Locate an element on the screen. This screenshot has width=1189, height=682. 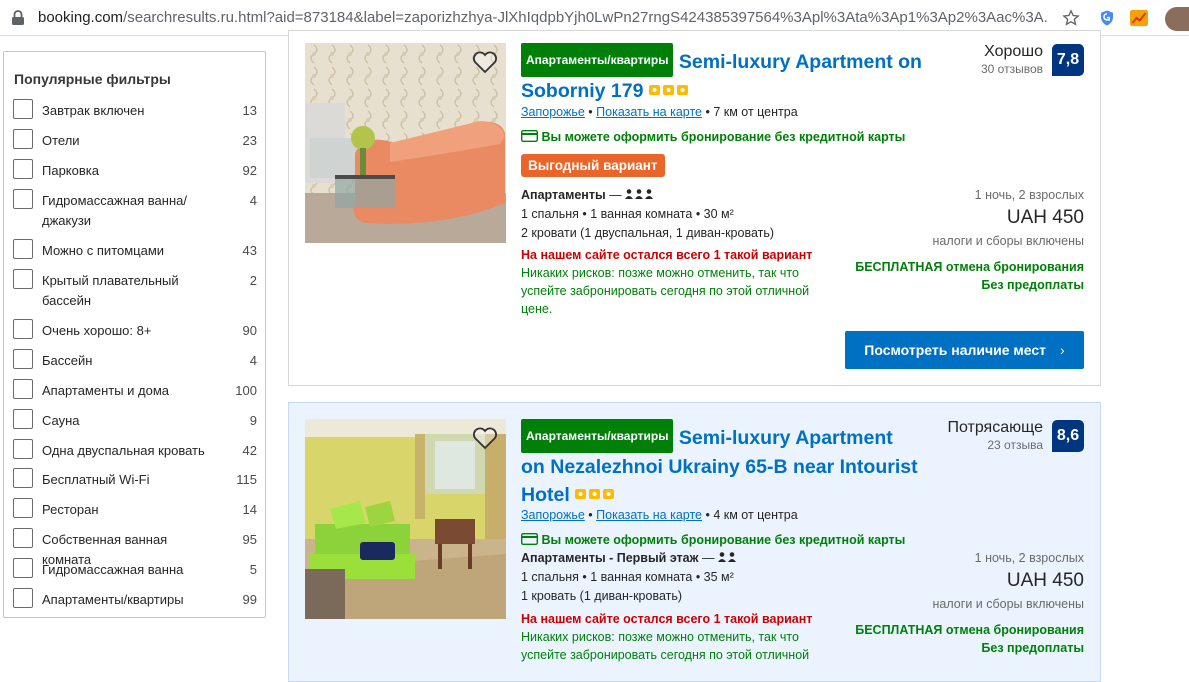
filter-count: 99 is located at coordinates (249, 599).